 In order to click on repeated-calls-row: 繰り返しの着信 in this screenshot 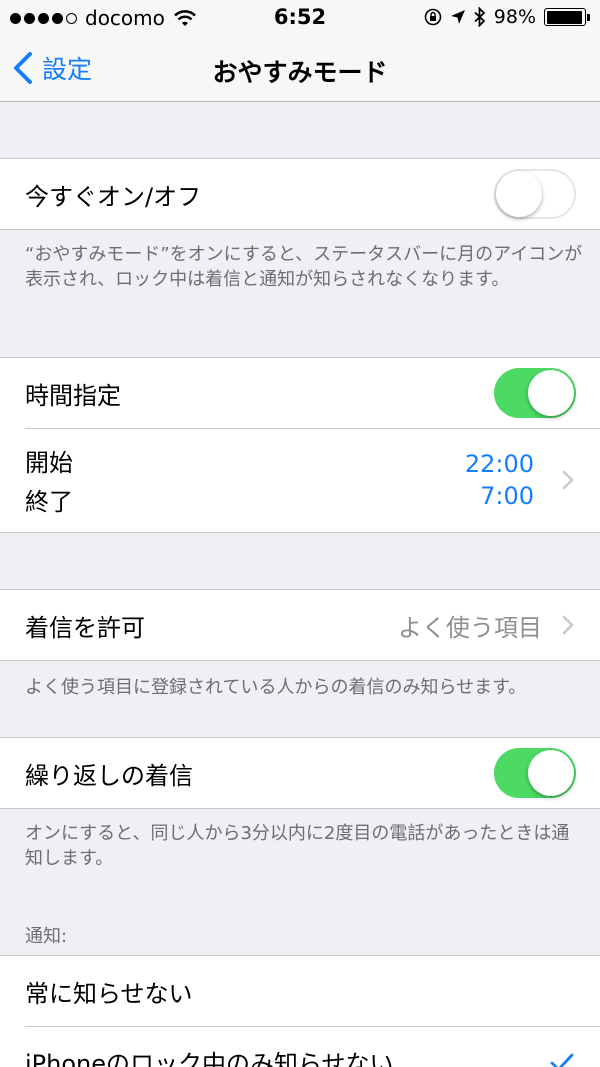, I will do `click(300, 773)`.